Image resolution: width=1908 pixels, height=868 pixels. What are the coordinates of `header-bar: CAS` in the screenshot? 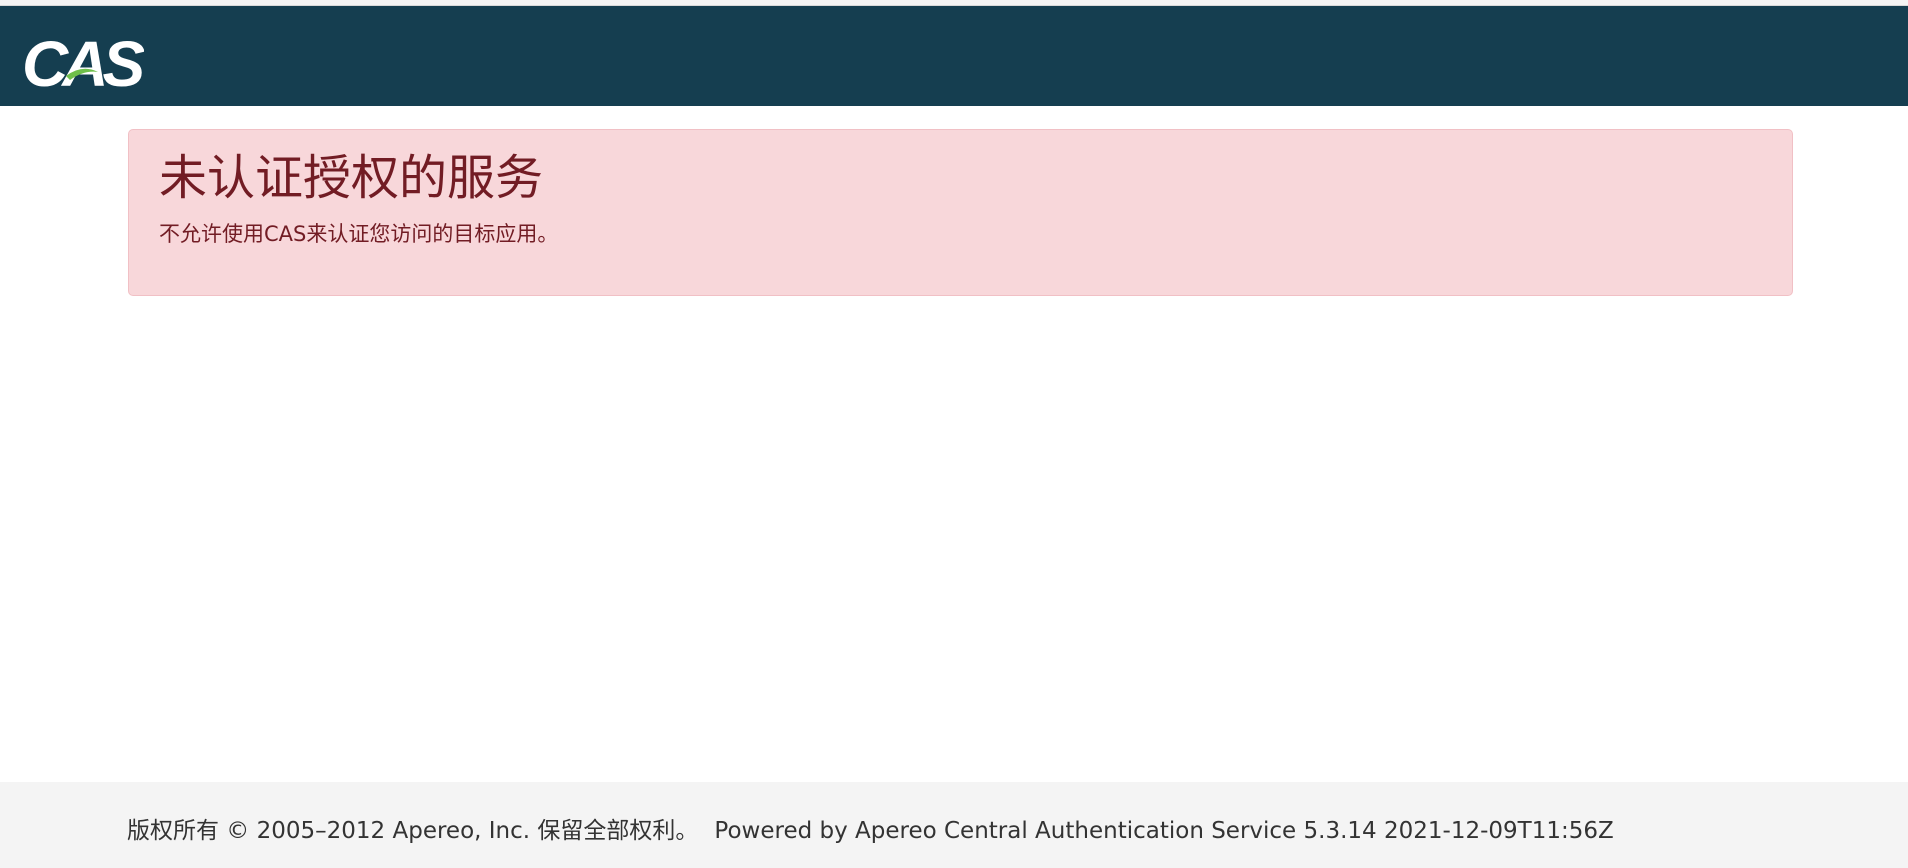 It's located at (954, 56).